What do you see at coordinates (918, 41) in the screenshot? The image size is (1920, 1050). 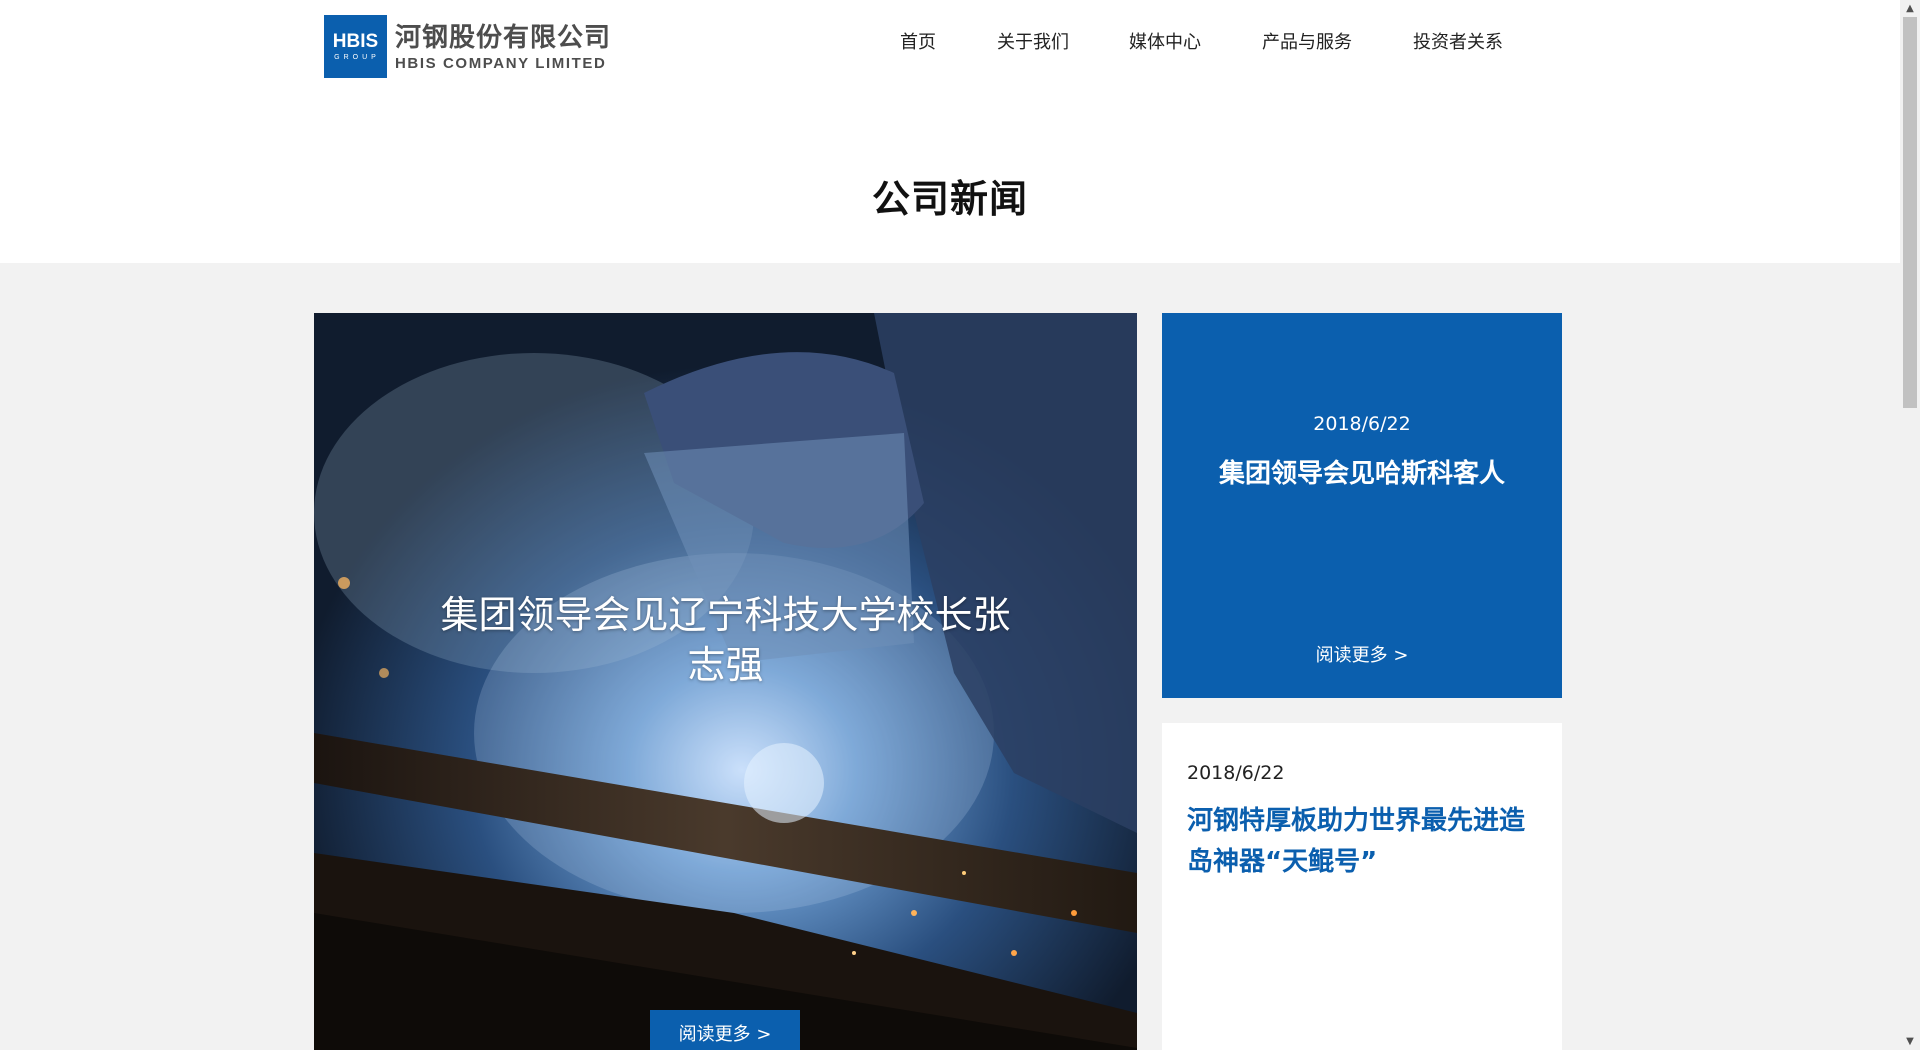 I see `nav-item-home: 首页` at bounding box center [918, 41].